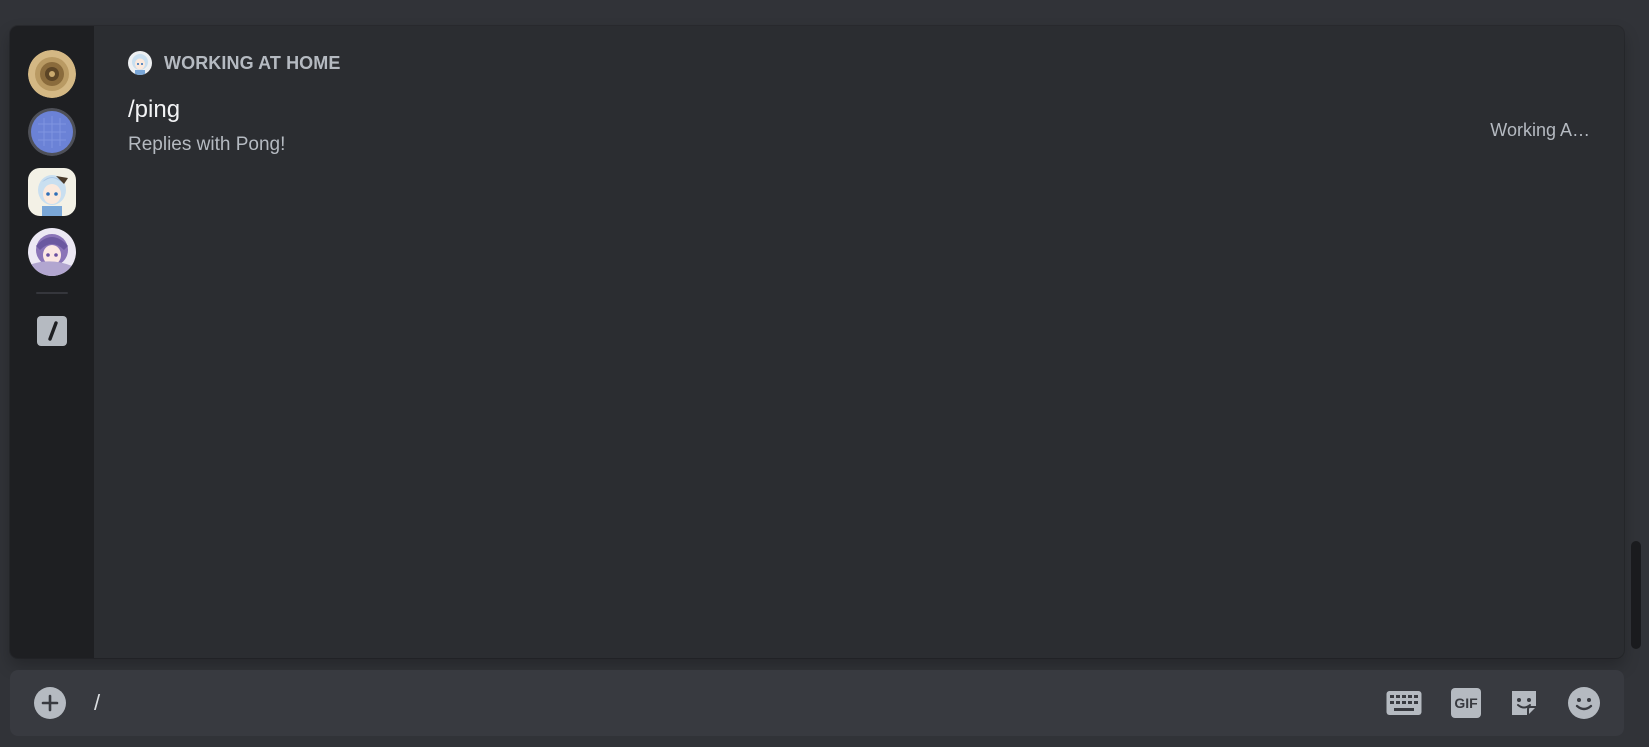 The width and height of the screenshot is (1649, 747). I want to click on message-input: /, so click(97, 703).